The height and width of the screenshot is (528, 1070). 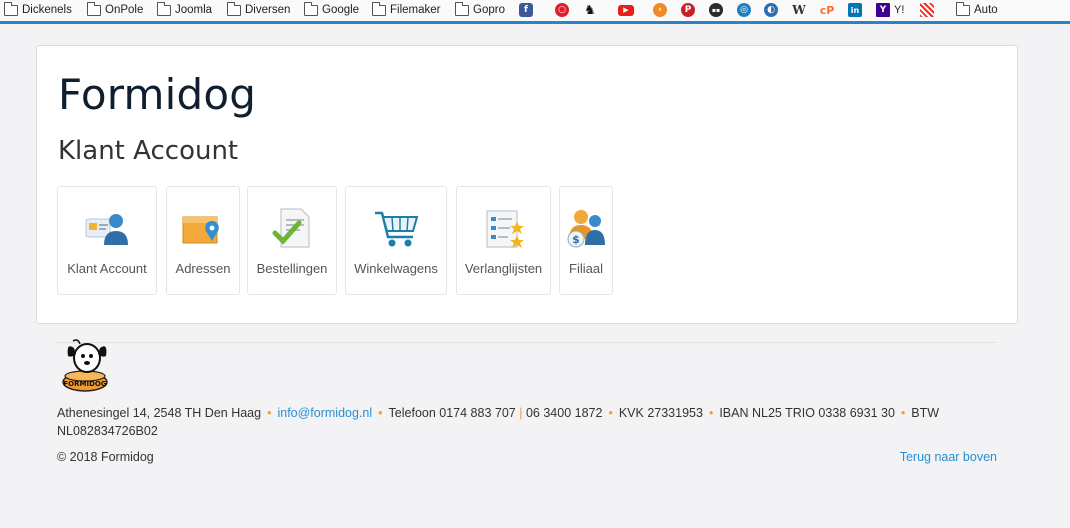 I want to click on bookmark-youtube: ▶, so click(x=626, y=10).